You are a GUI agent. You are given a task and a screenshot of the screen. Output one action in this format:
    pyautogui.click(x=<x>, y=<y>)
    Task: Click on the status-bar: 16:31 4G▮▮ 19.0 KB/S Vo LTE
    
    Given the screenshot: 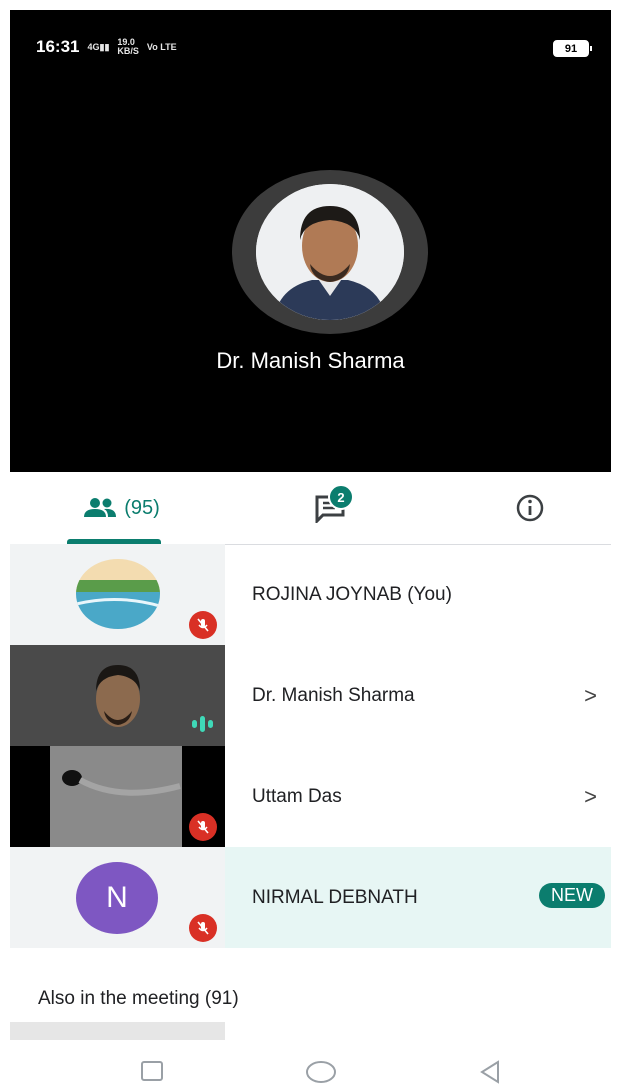 What is the action you would take?
    pyautogui.click(x=106, y=47)
    